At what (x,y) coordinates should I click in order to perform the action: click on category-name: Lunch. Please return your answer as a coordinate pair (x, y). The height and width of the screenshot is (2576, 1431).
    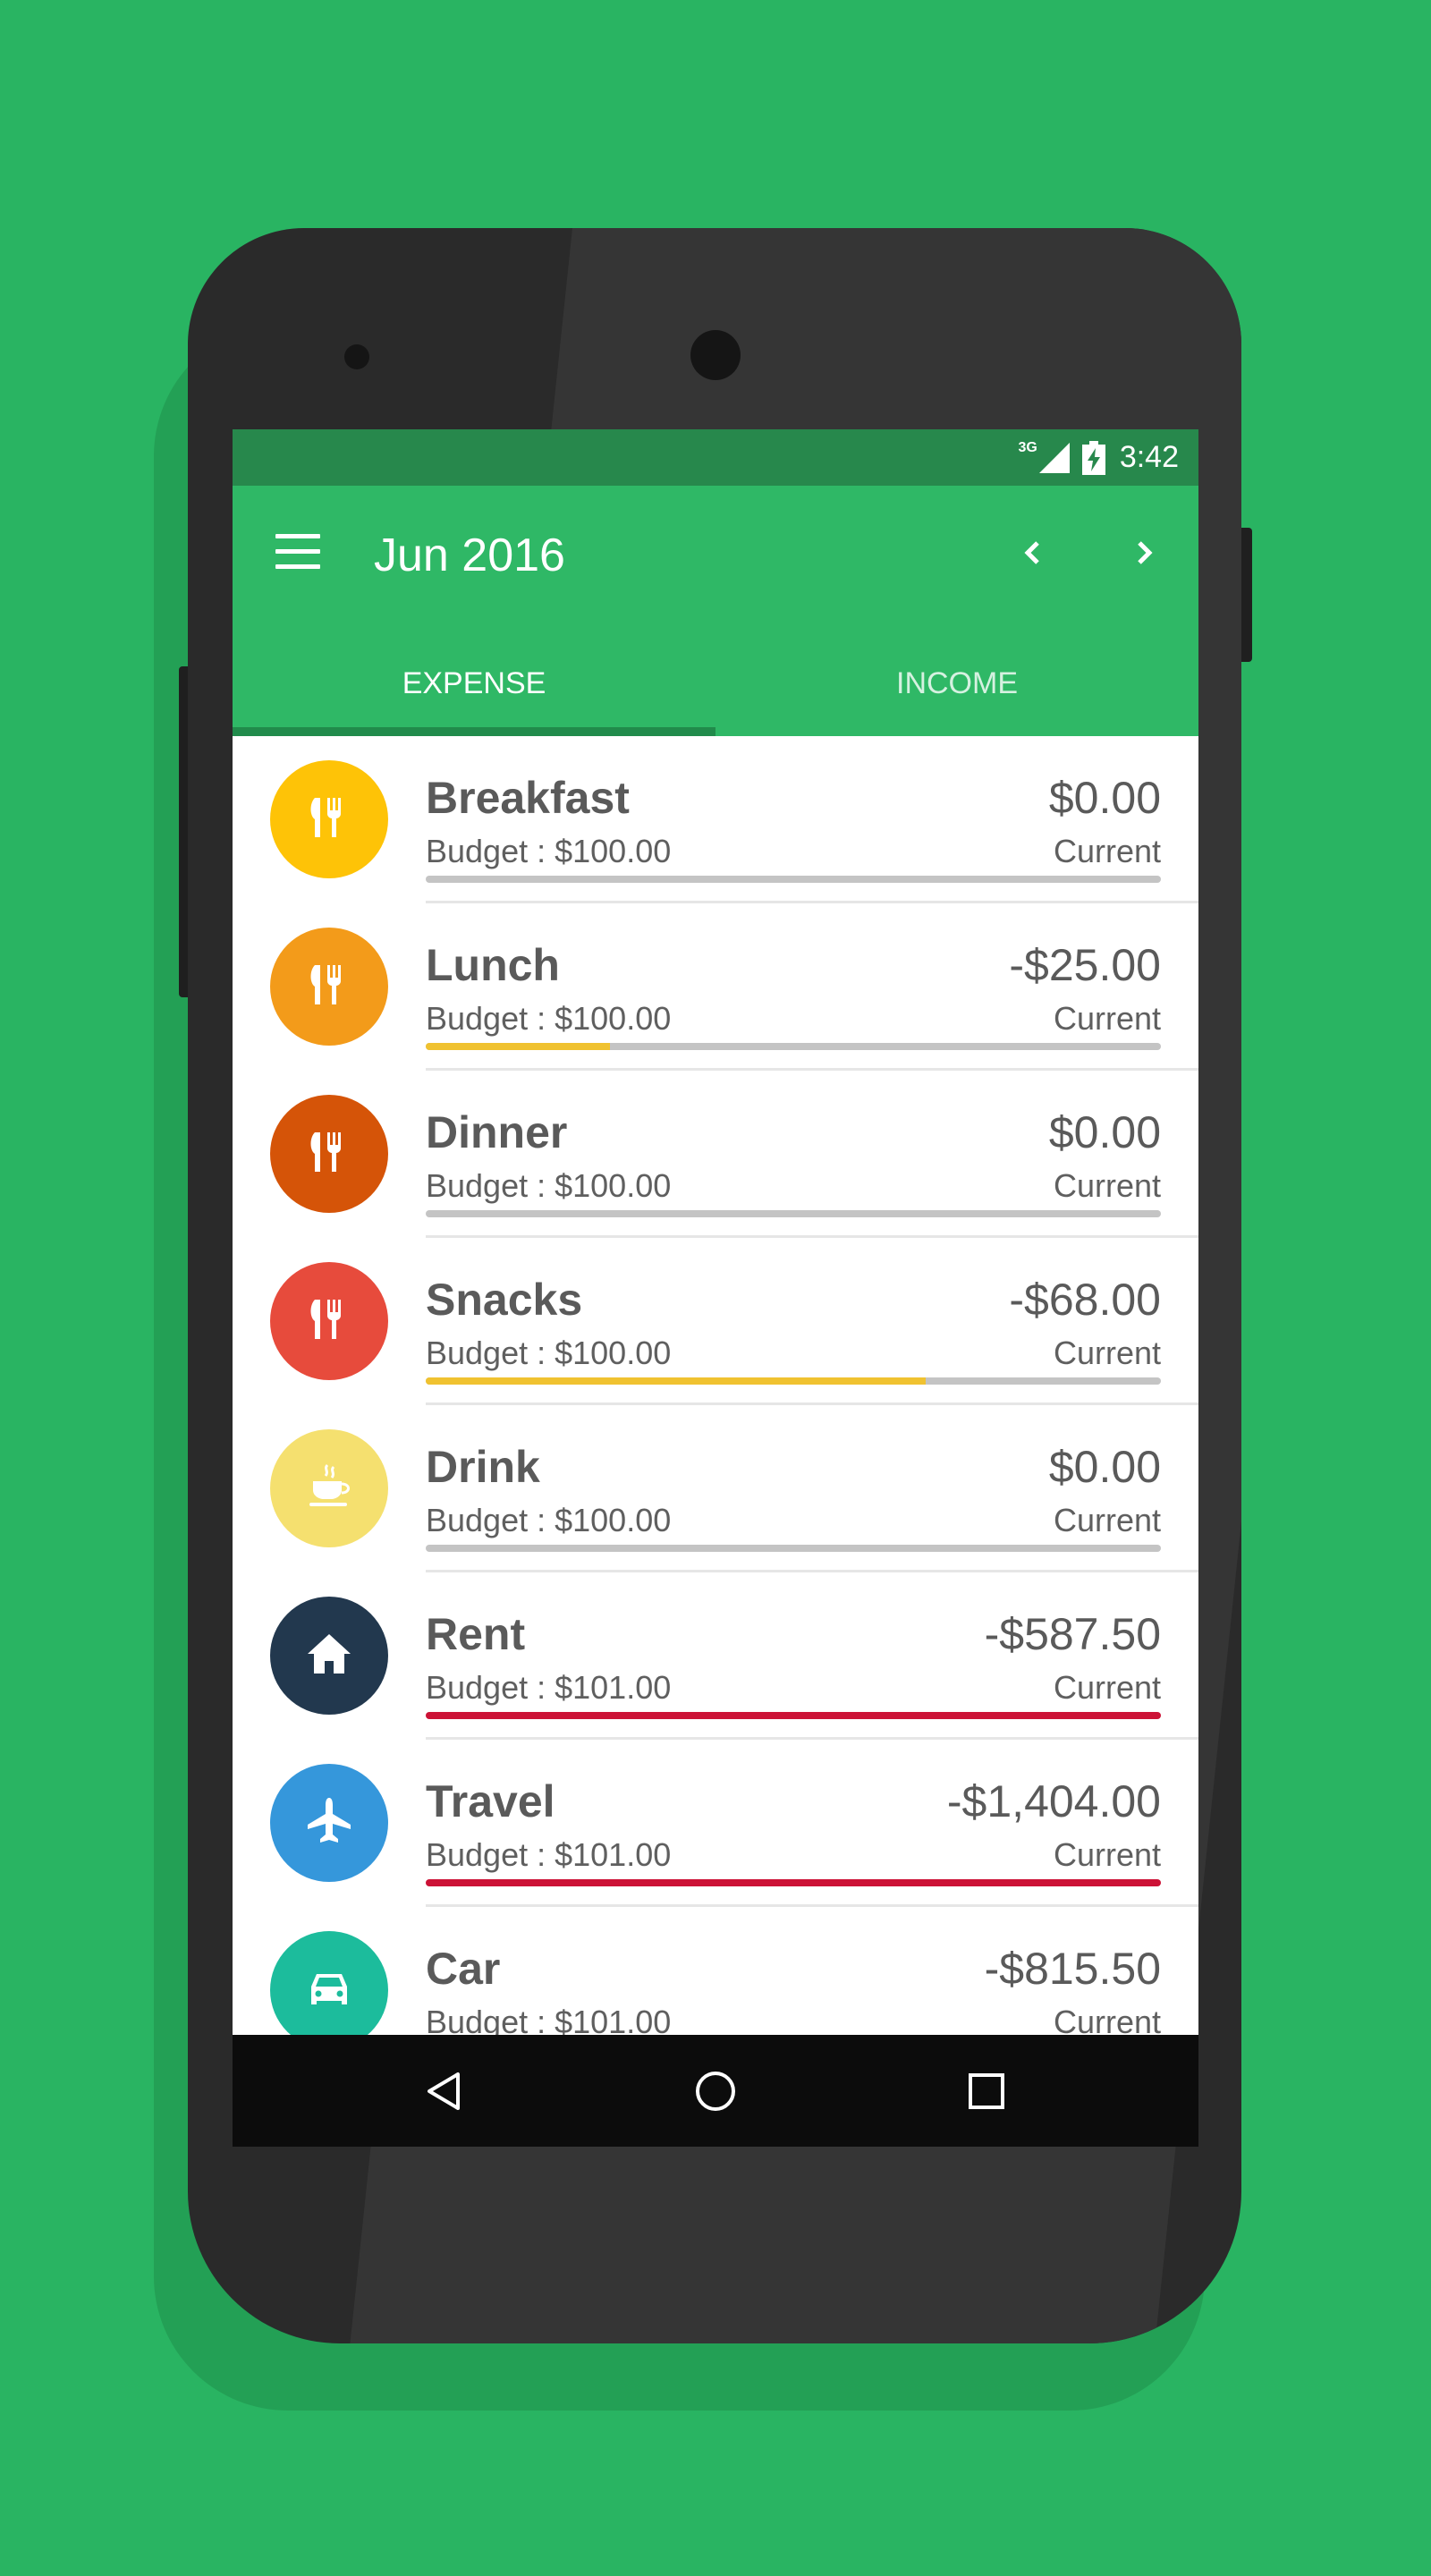
    Looking at the image, I should click on (493, 965).